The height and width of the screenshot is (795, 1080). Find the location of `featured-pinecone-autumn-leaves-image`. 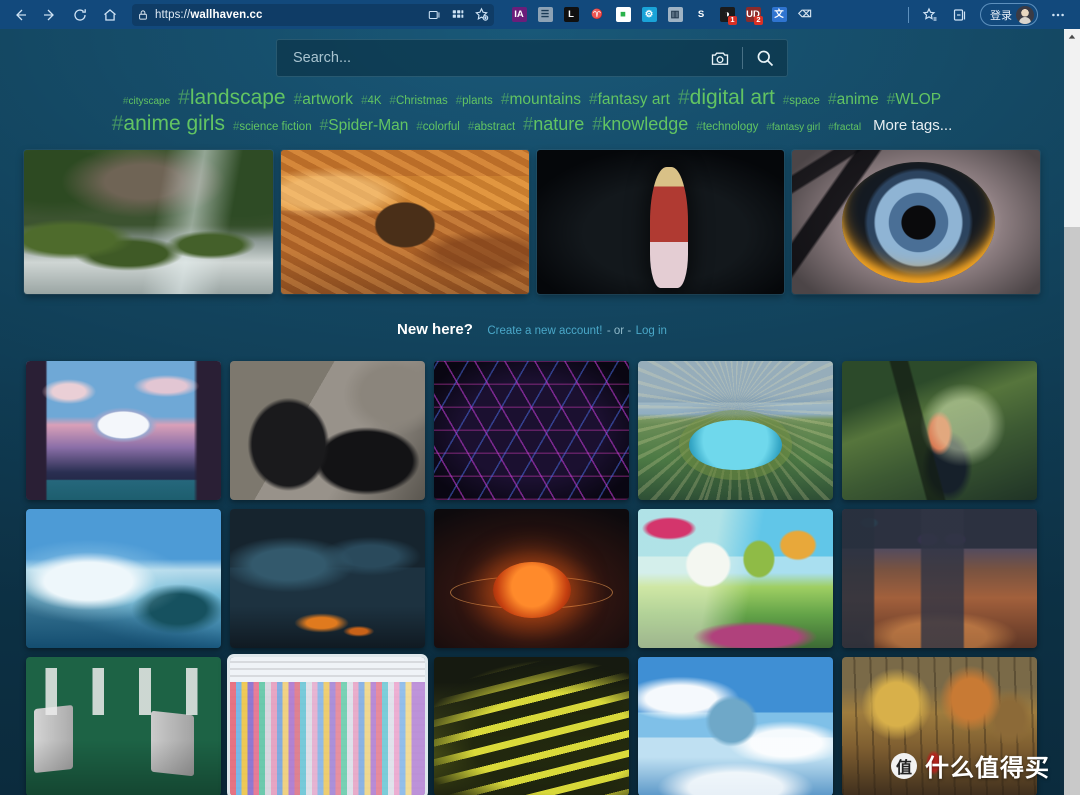

featured-pinecone-autumn-leaves-image is located at coordinates (404, 222).